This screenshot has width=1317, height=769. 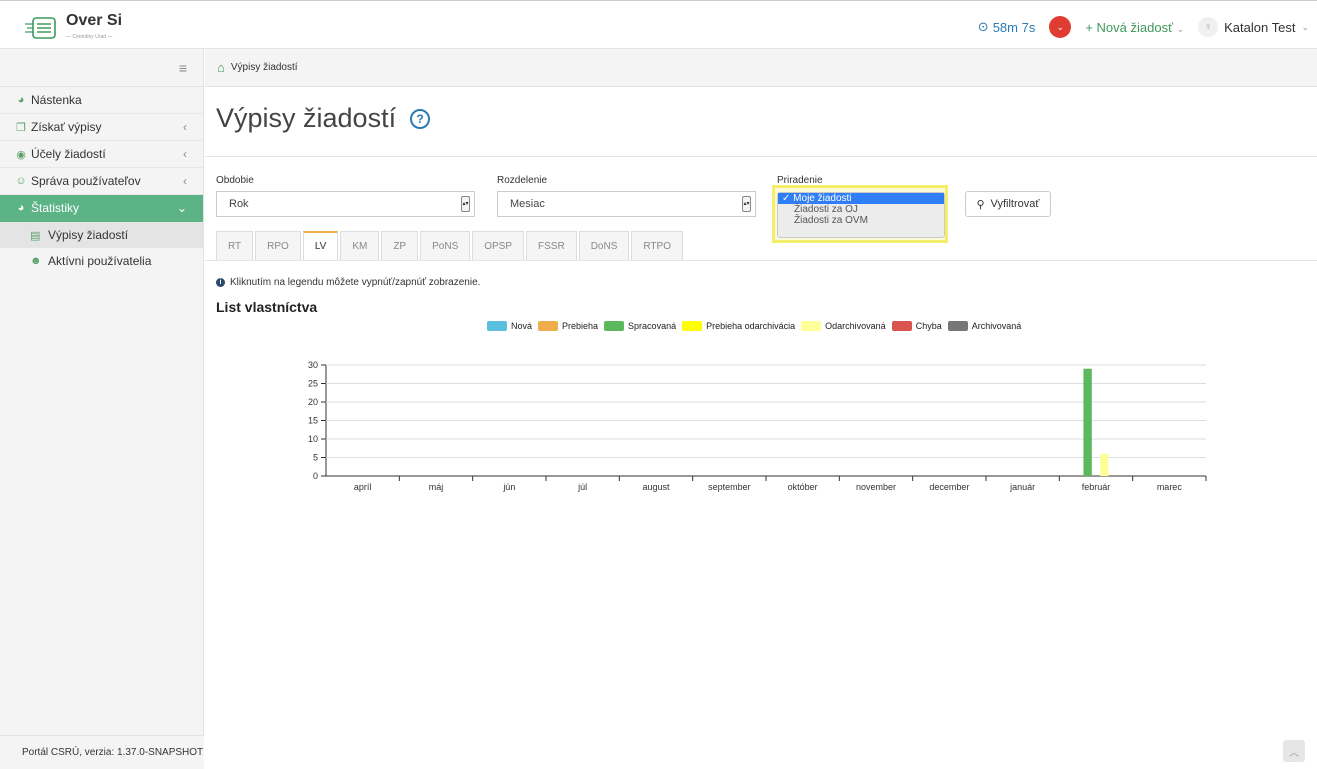 What do you see at coordinates (657, 245) in the screenshot?
I see `tab-rtpo: RTPO` at bounding box center [657, 245].